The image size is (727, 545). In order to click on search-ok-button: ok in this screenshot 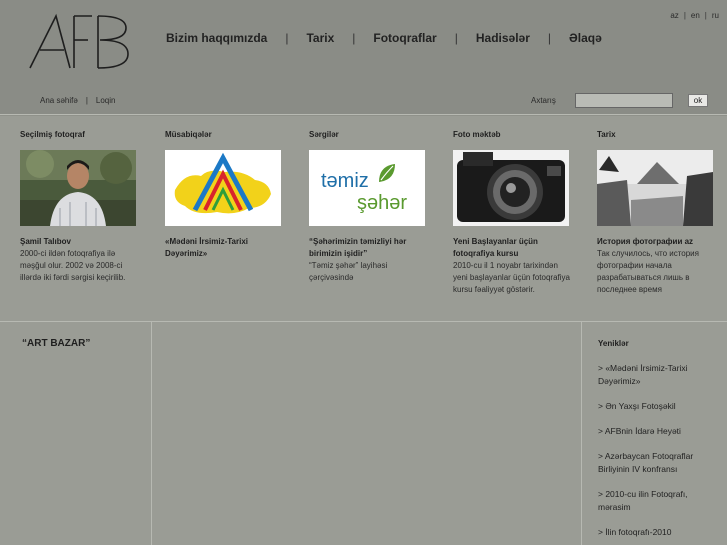, I will do `click(698, 100)`.